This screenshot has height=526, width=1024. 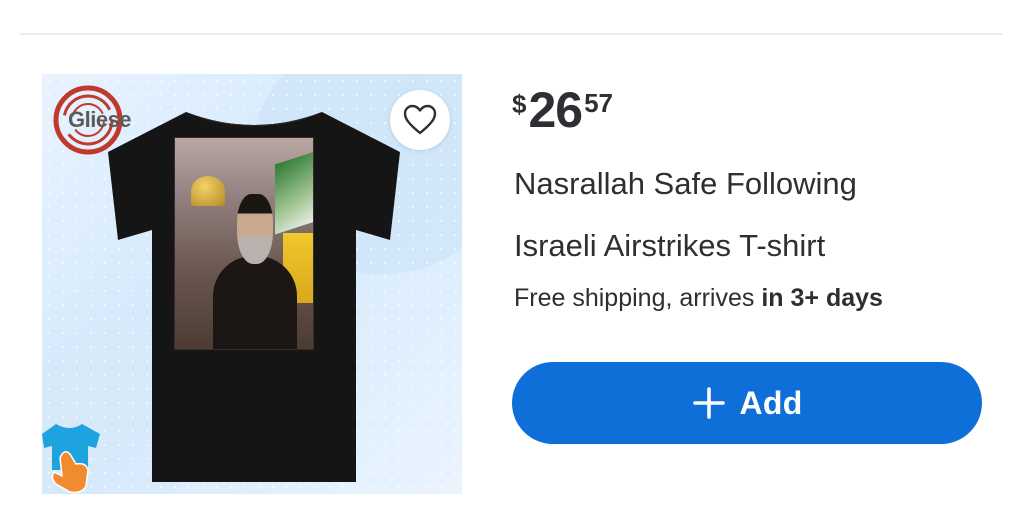 I want to click on shipping-info: Free shipping, arrives in 3+ days, so click(x=698, y=298).